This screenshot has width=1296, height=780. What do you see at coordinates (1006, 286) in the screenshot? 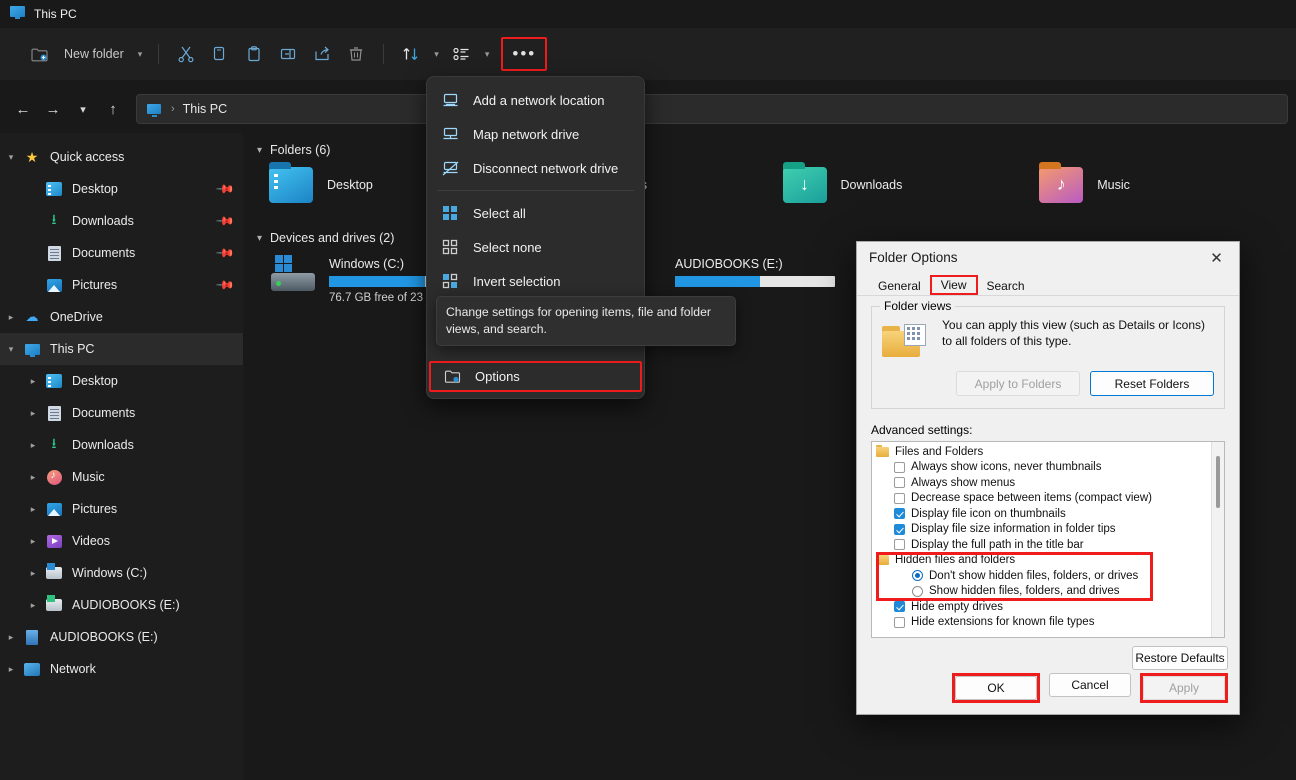
I see `dialog-tab-search: Search` at bounding box center [1006, 286].